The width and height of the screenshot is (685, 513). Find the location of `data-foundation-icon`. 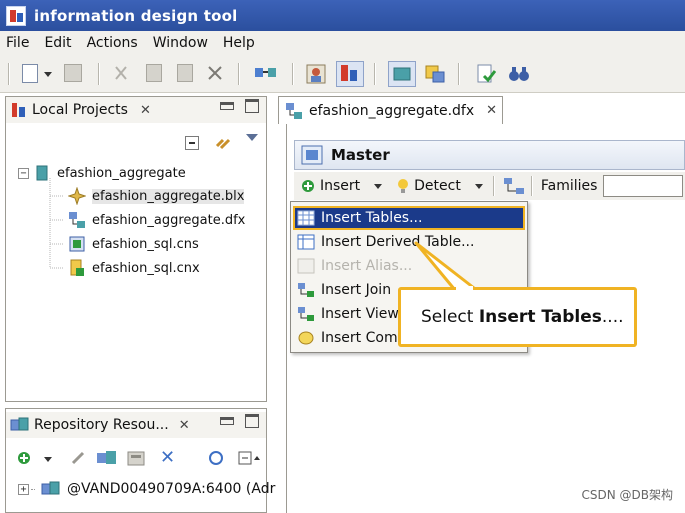

data-foundation-icon is located at coordinates (402, 74).